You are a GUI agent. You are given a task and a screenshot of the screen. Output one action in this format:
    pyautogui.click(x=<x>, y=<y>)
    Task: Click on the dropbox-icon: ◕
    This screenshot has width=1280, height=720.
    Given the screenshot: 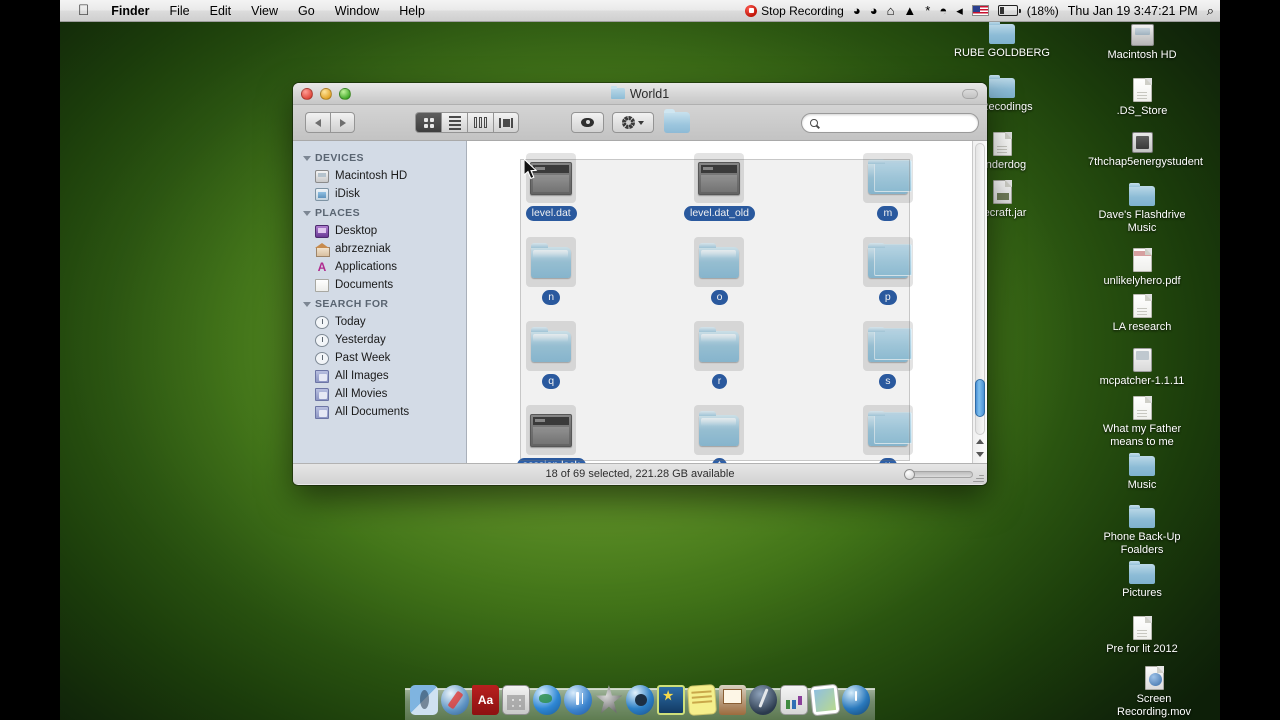 What is the action you would take?
    pyautogui.click(x=857, y=10)
    